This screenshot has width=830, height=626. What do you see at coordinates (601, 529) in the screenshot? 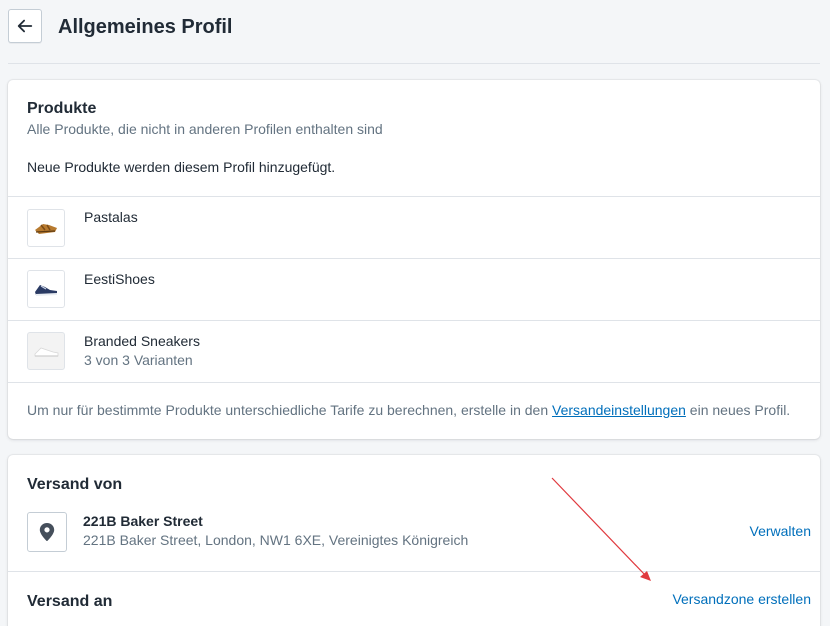
I see `annotation-arrow` at bounding box center [601, 529].